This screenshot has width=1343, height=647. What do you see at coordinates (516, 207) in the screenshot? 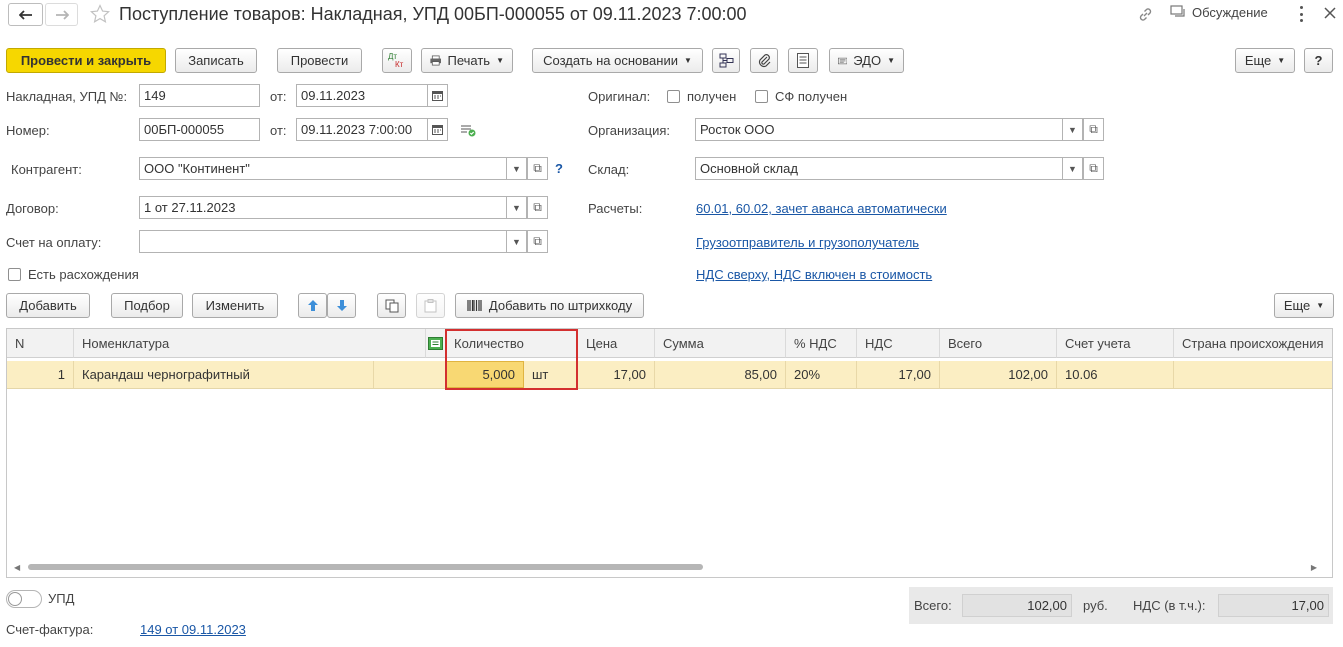
I see `contract-dropdown-button: ▼` at bounding box center [516, 207].